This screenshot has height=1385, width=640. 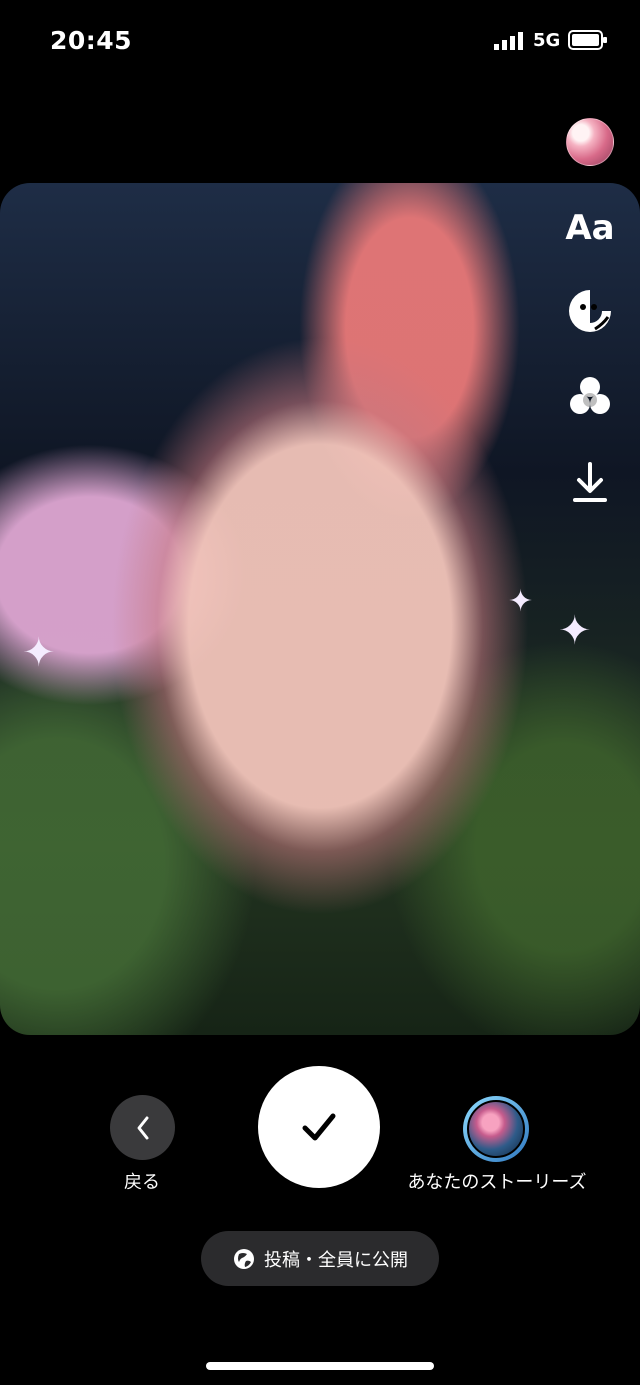 I want to click on your-story-button, so click(x=496, y=1129).